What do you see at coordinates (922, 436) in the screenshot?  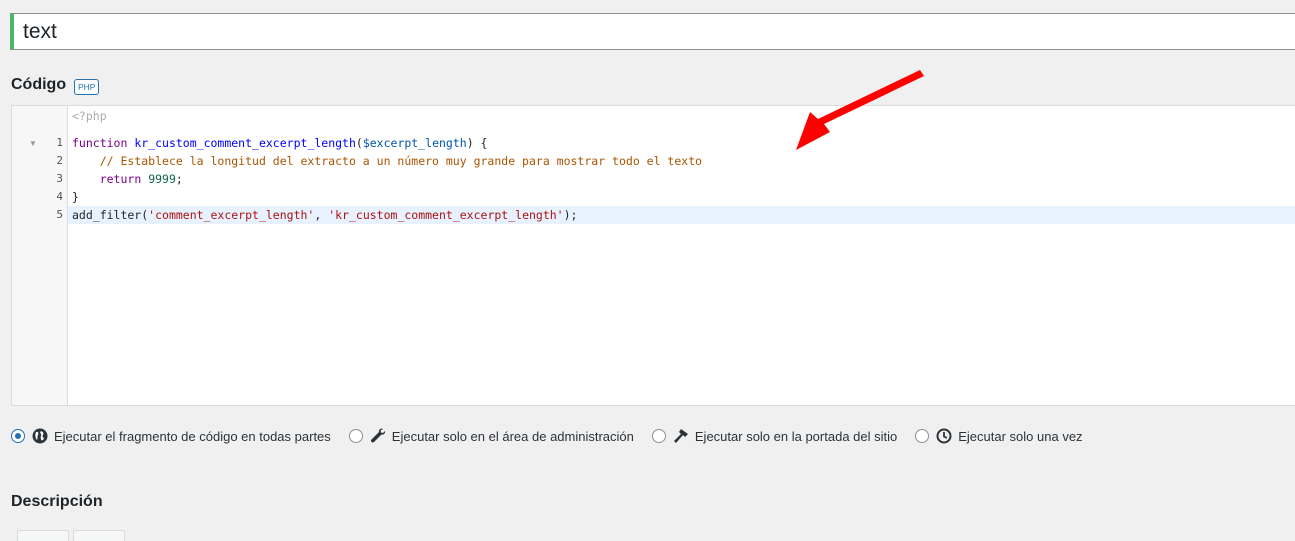 I see `scope-radio-once` at bounding box center [922, 436].